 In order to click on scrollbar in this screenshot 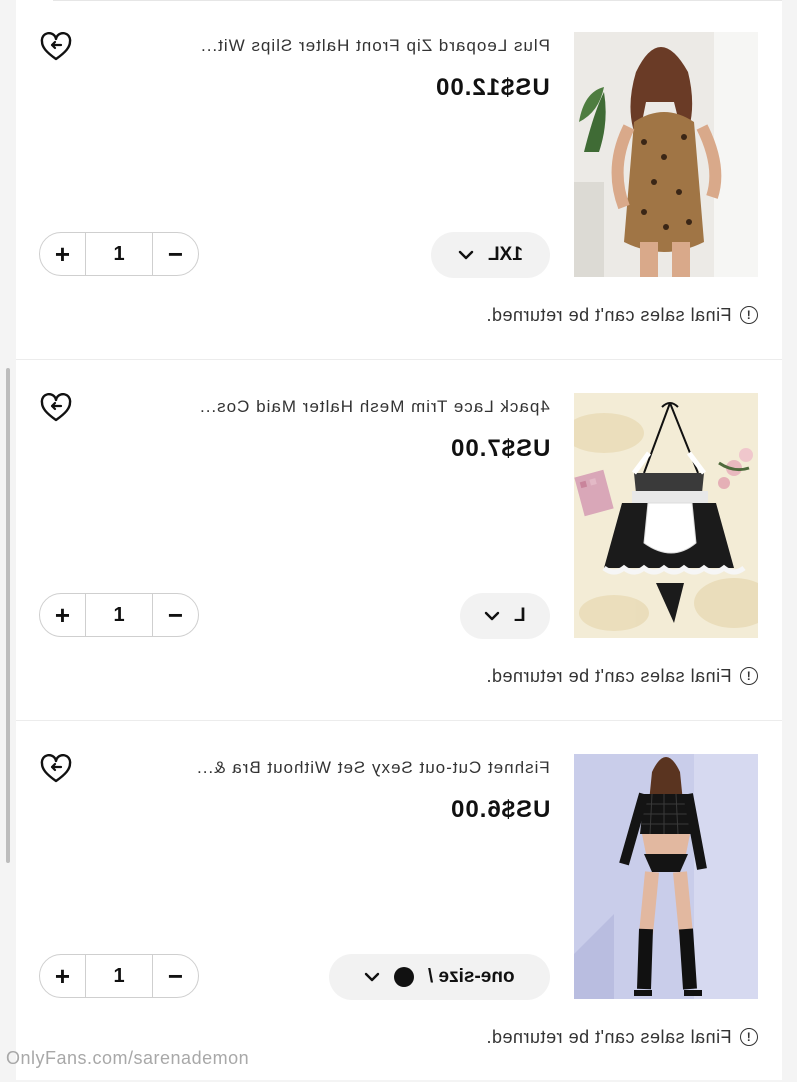, I will do `click(8, 615)`.